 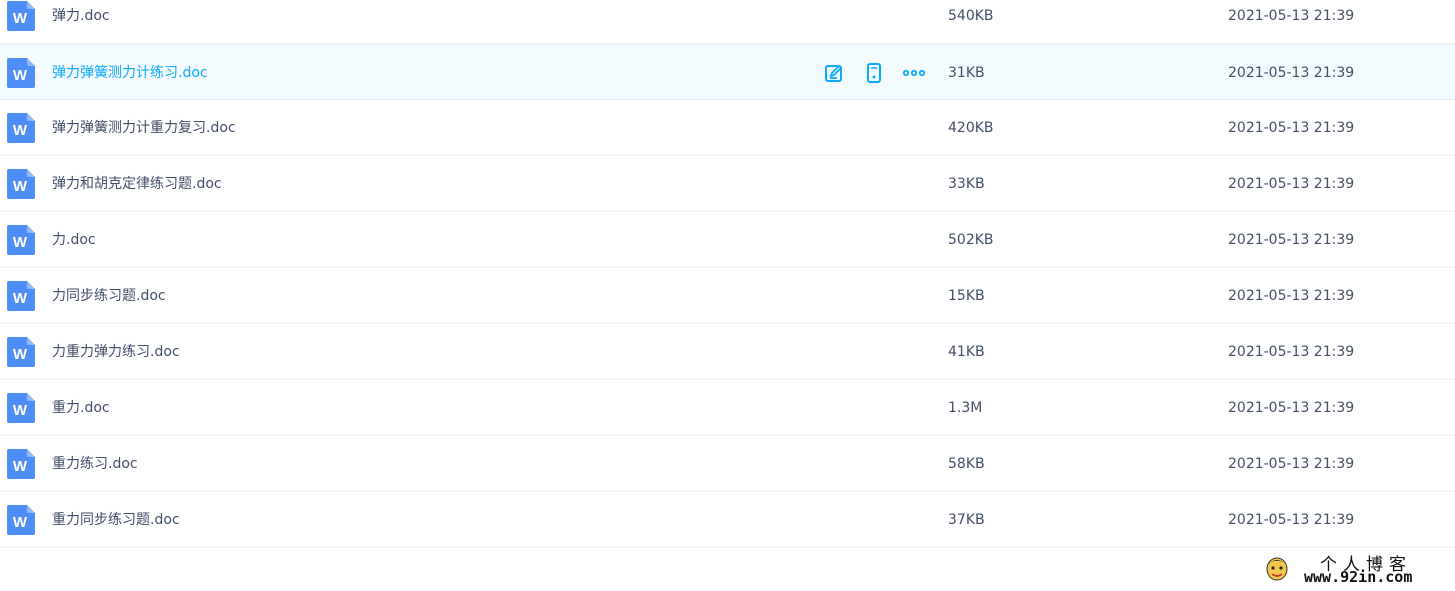 What do you see at coordinates (727, 184) in the screenshot?
I see `file-row: W 弹力和胡克定律练习题.doc 33KB 2021-05-13 21:39` at bounding box center [727, 184].